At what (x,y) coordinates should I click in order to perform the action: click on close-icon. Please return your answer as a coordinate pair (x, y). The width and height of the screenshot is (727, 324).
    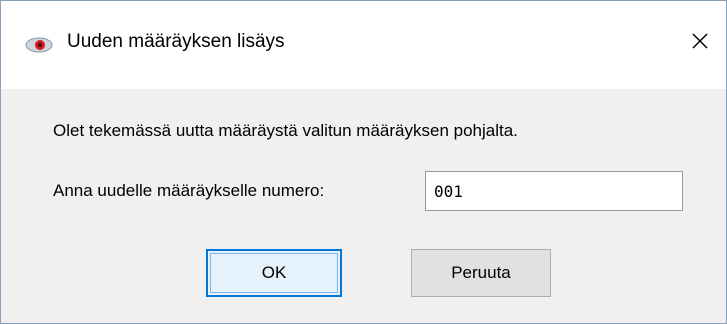
    Looking at the image, I should click on (700, 43).